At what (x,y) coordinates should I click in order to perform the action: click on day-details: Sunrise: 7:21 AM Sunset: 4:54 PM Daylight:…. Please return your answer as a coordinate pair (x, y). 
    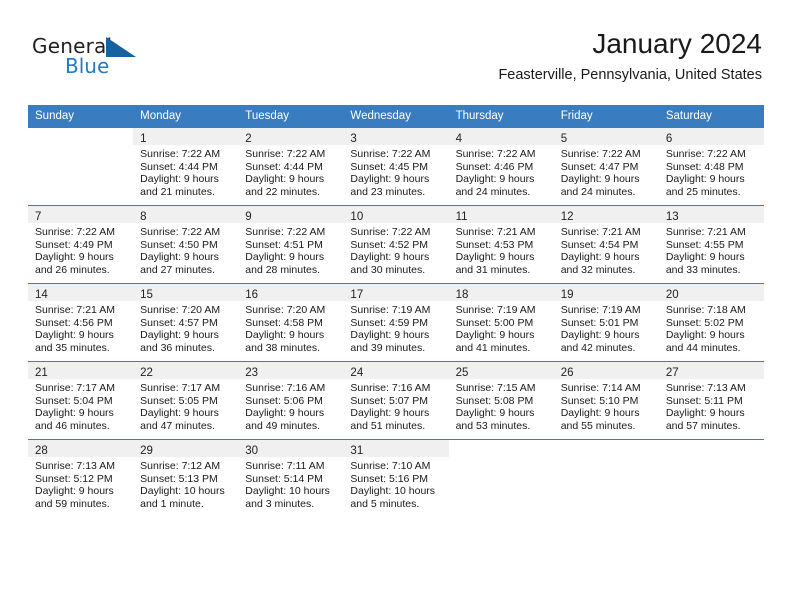
    Looking at the image, I should click on (606, 249).